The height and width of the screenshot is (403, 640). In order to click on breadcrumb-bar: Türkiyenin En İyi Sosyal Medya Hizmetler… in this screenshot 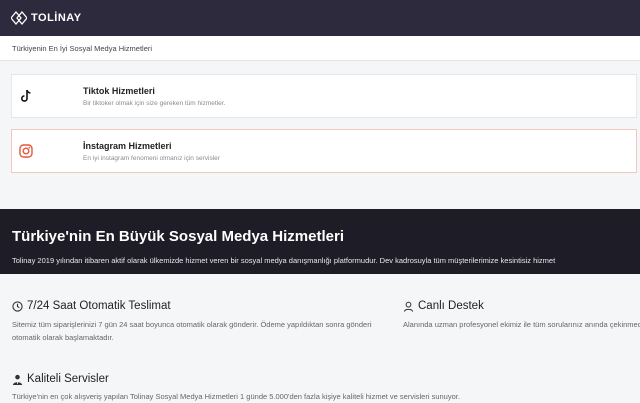, I will do `click(320, 48)`.